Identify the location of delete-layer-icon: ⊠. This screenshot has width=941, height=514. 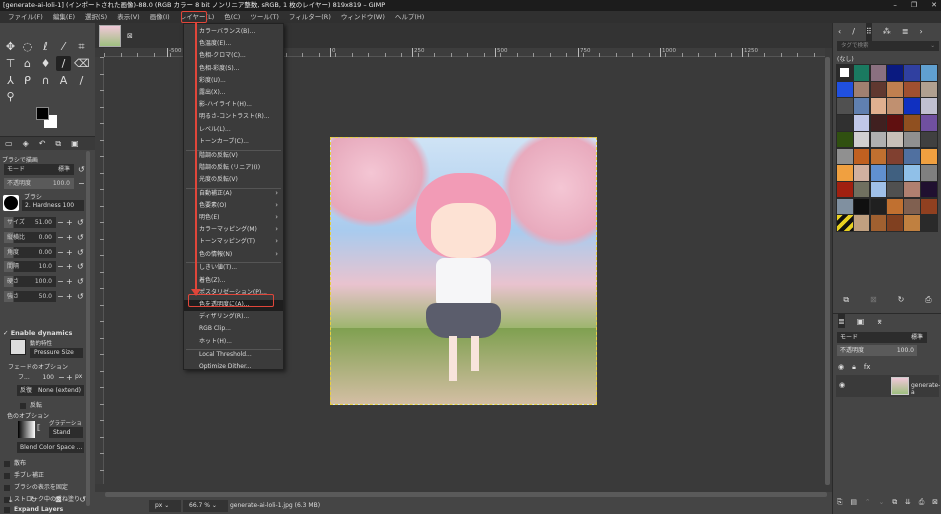
(935, 505).